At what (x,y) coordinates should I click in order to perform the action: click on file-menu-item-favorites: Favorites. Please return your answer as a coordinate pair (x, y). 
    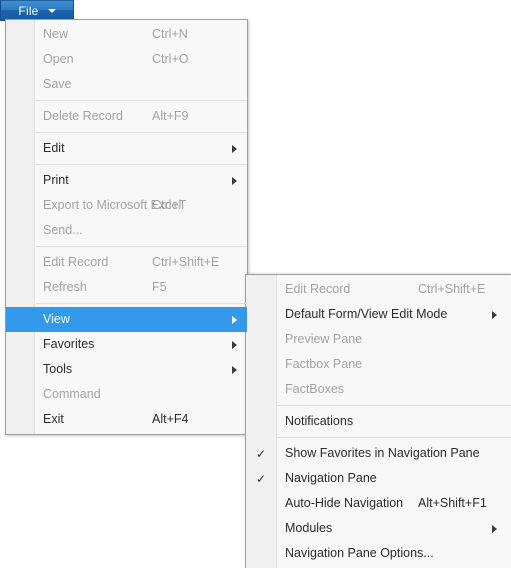
    Looking at the image, I should click on (126, 344).